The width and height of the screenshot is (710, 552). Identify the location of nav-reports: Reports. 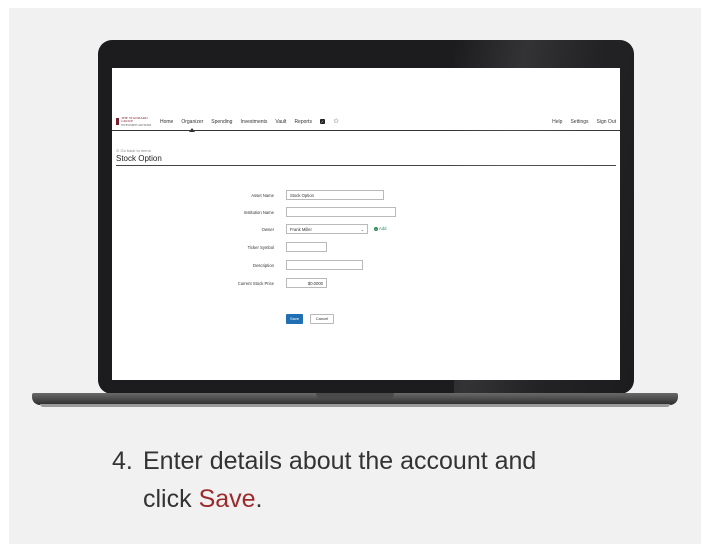
(303, 122).